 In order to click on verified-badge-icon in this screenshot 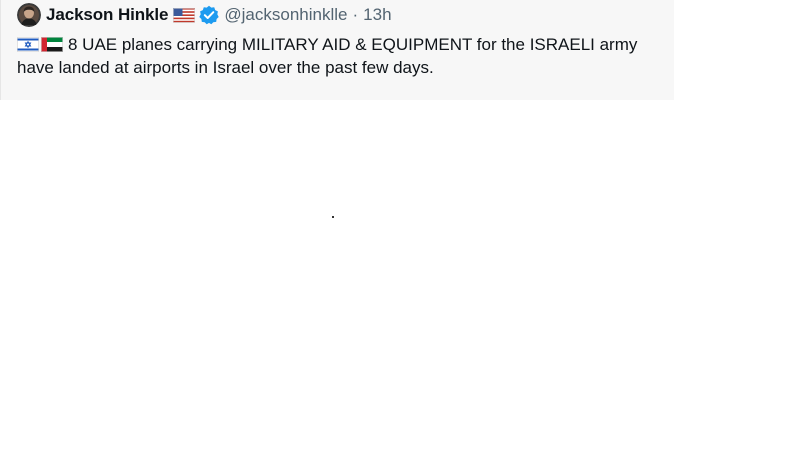, I will do `click(209, 15)`.